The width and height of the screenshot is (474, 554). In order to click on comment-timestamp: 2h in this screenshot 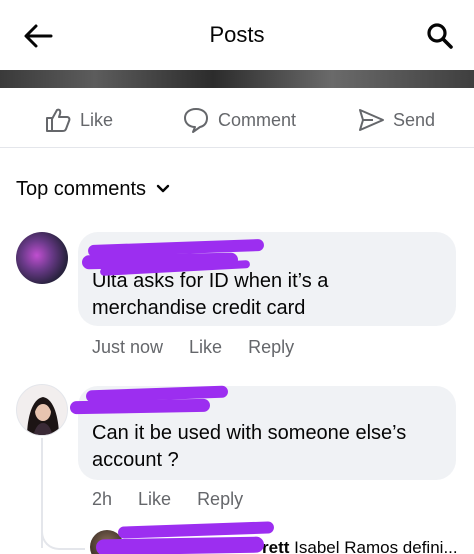, I will do `click(102, 499)`.